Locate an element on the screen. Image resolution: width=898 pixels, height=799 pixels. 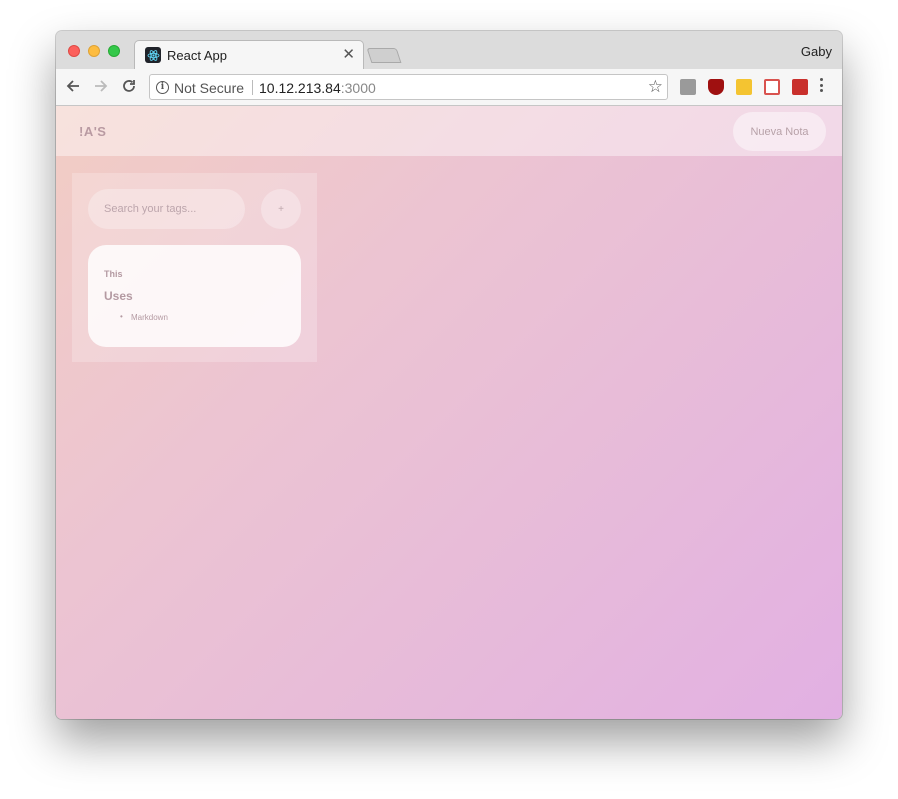
notes-panel: + This Uses Markdown is located at coordinates (194, 267).